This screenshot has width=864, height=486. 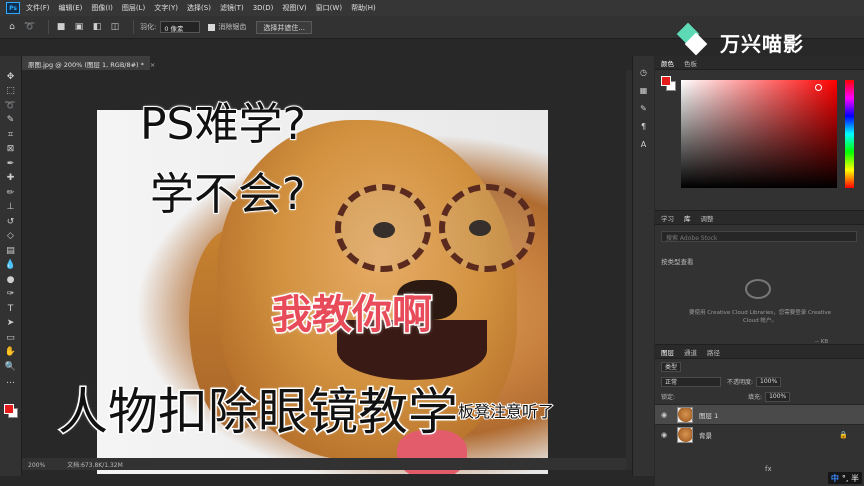 What do you see at coordinates (644, 144) in the screenshot?
I see `character-icon: A` at bounding box center [644, 144].